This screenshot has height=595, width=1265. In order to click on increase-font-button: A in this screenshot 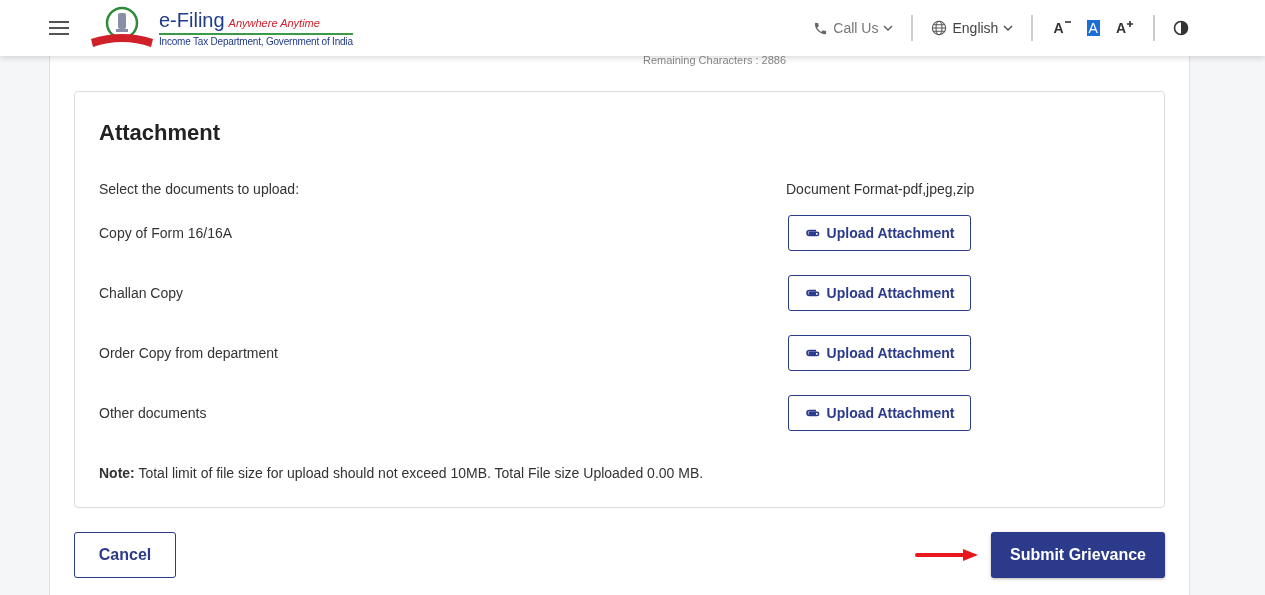, I will do `click(1124, 28)`.